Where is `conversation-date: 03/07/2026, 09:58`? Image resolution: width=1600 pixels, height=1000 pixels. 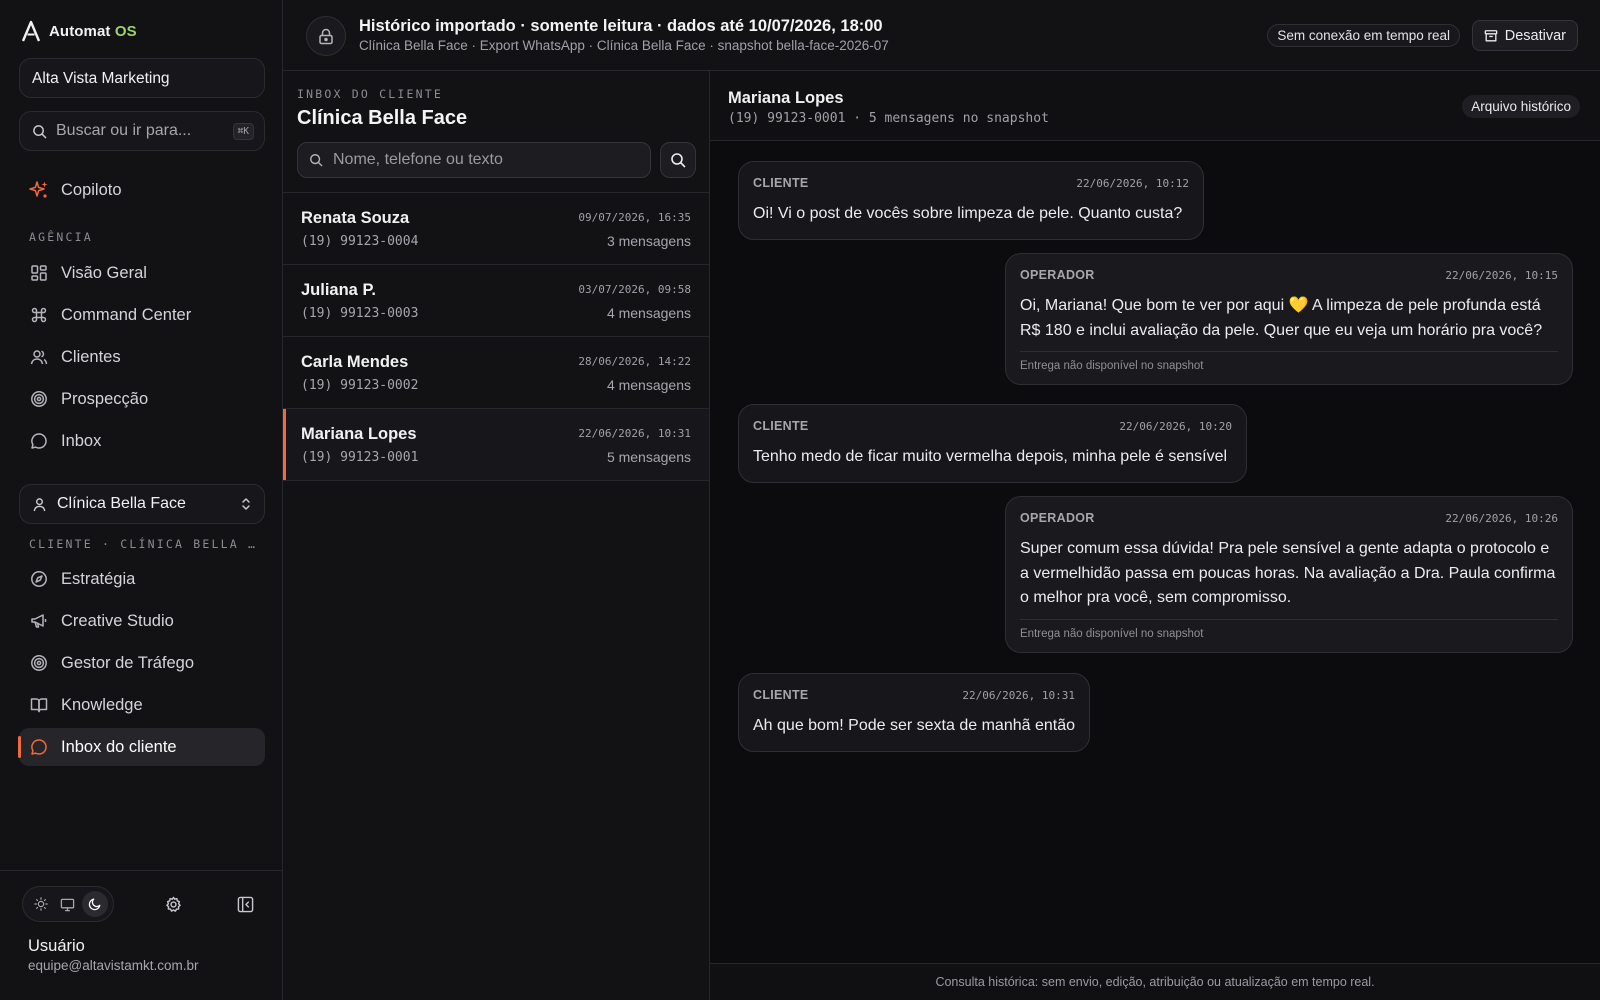 conversation-date: 03/07/2026, 09:58 is located at coordinates (634, 289).